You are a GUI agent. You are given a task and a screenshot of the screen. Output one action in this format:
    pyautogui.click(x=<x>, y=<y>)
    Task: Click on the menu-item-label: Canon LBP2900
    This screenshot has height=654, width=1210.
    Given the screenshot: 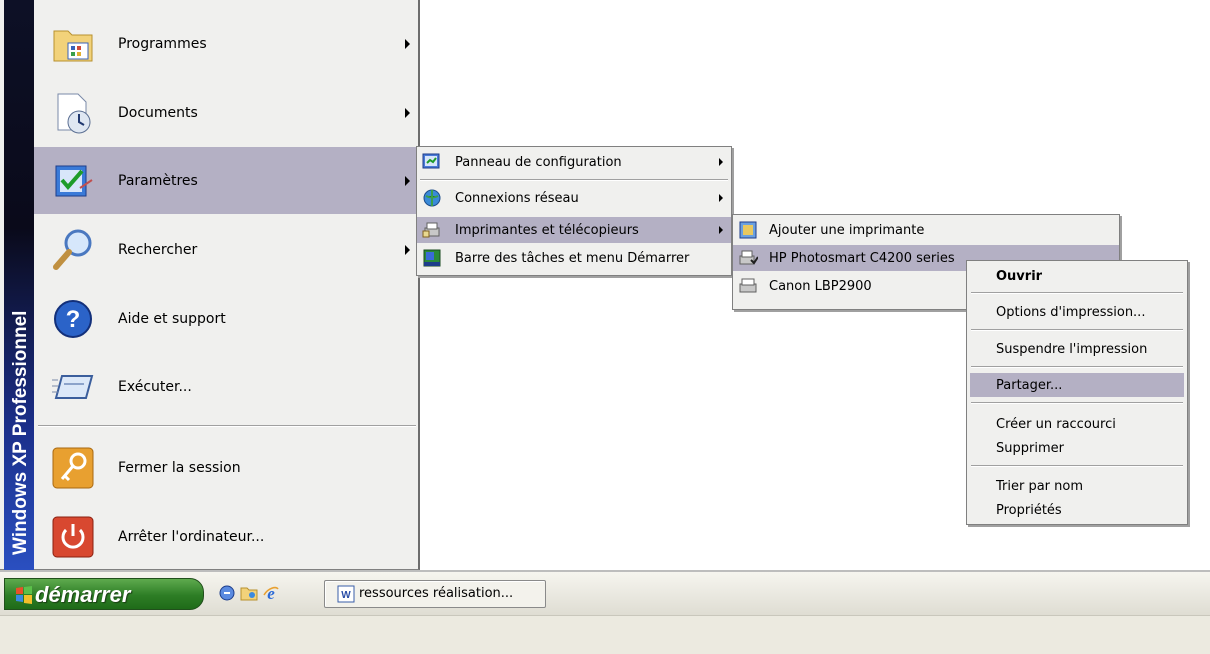 What is the action you would take?
    pyautogui.click(x=820, y=286)
    